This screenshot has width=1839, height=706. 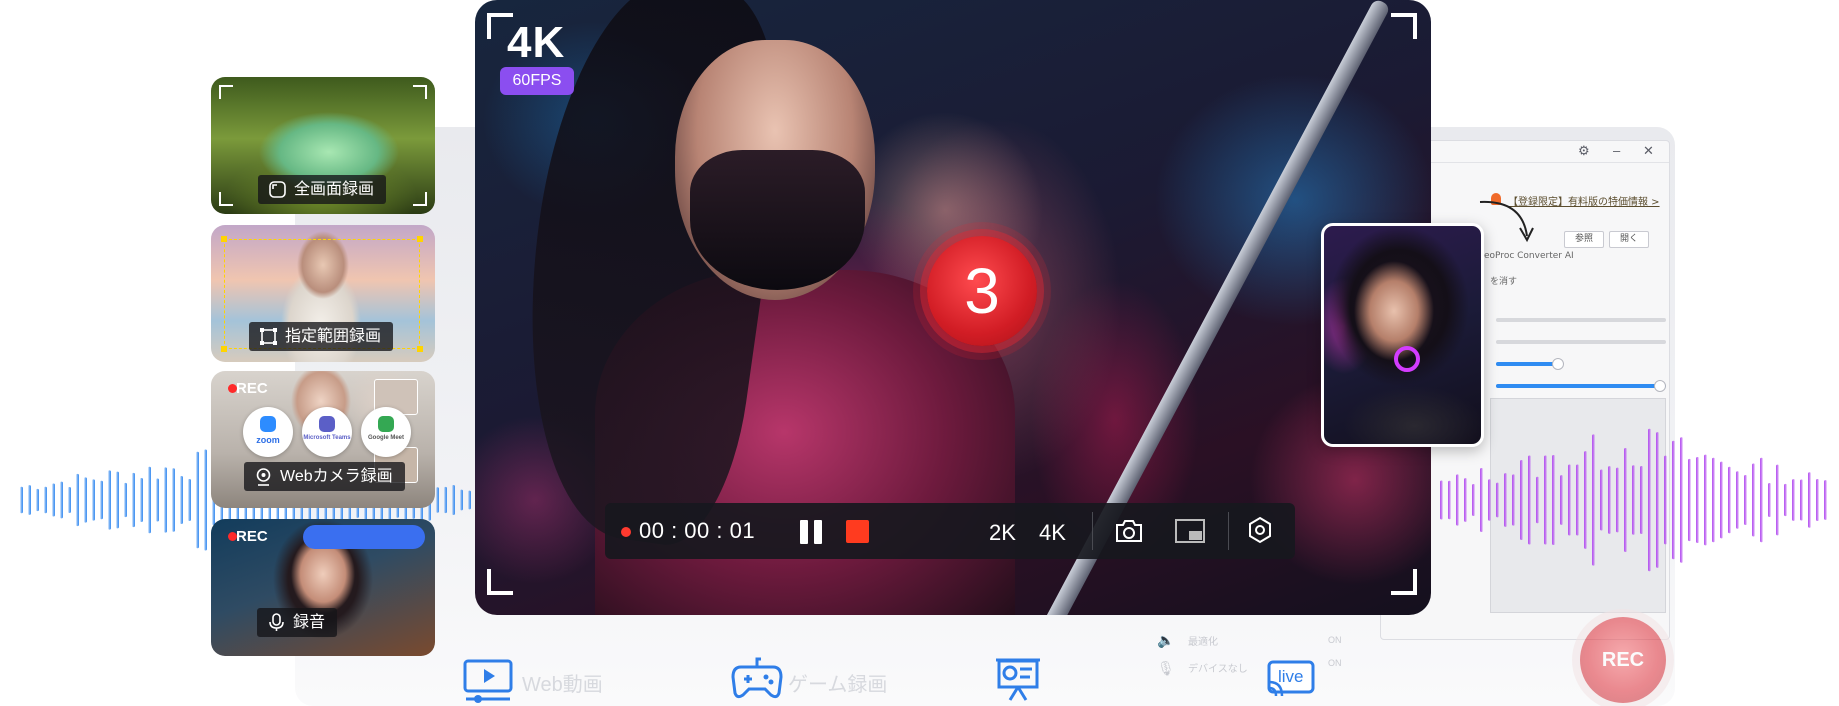 I want to click on presentation-icon, so click(x=1018, y=679).